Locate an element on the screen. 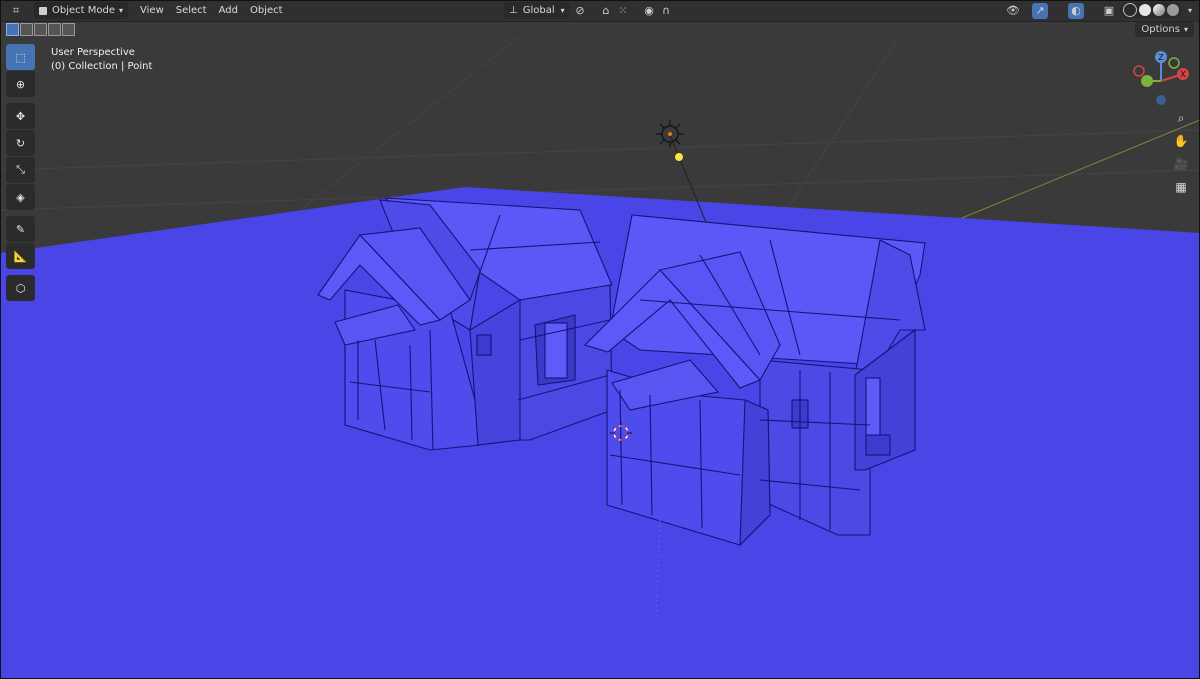 The image size is (1200, 679). menu-add: Add is located at coordinates (228, 10).